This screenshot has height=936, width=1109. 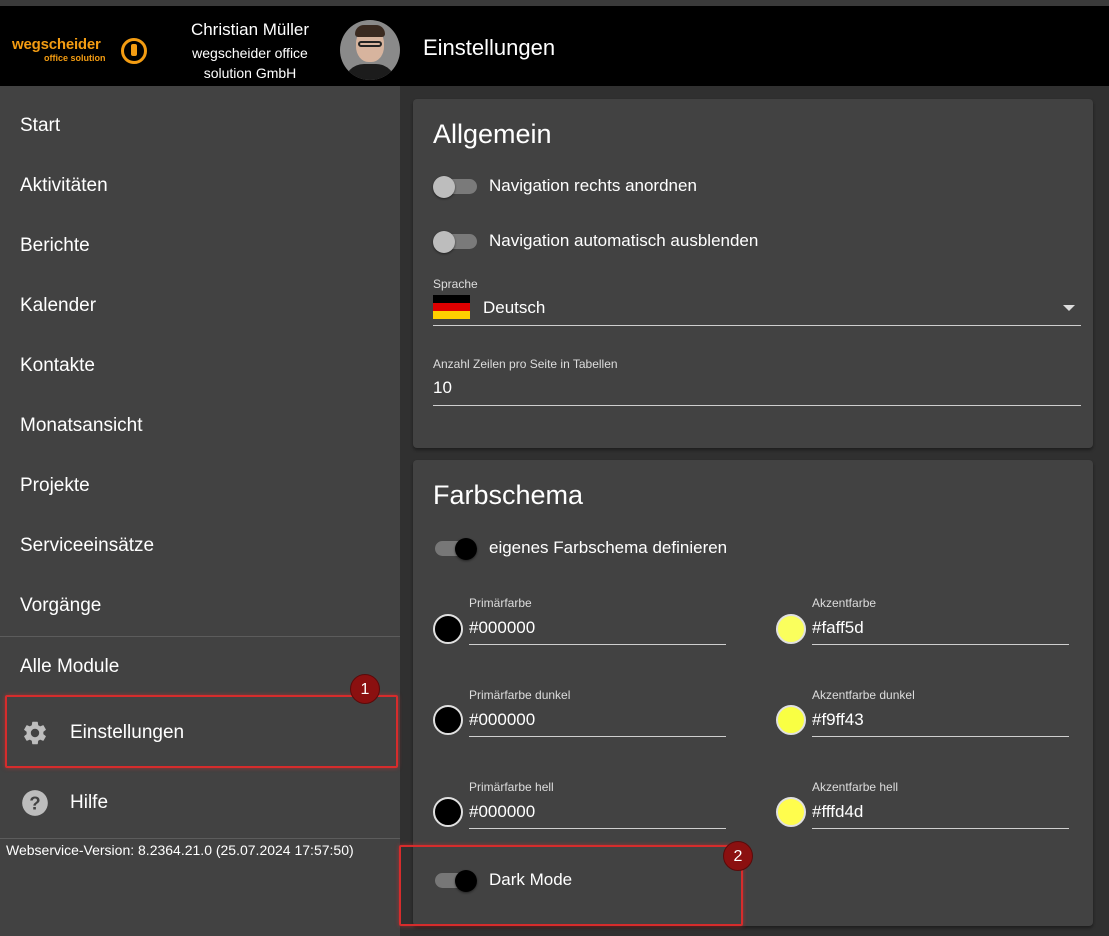 I want to click on field-label: Akzentfarbe hell, so click(x=855, y=787).